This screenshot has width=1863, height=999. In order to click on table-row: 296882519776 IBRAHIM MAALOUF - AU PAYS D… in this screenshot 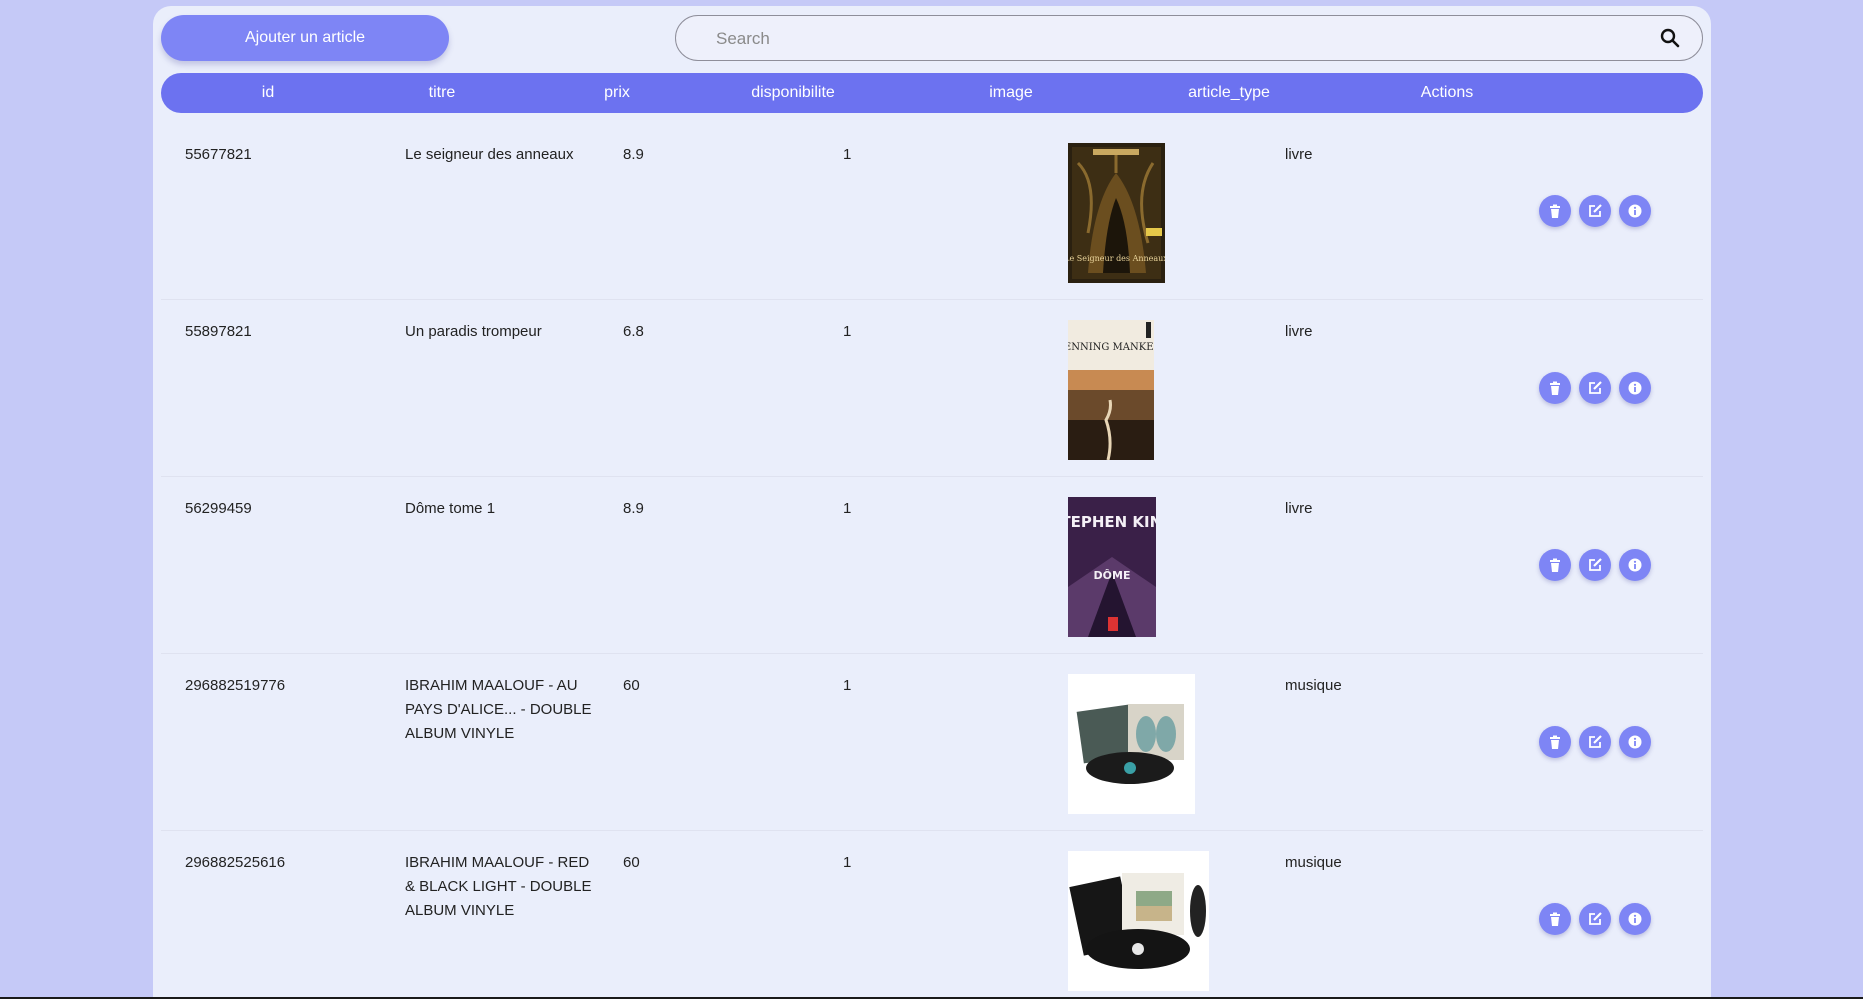, I will do `click(932, 742)`.